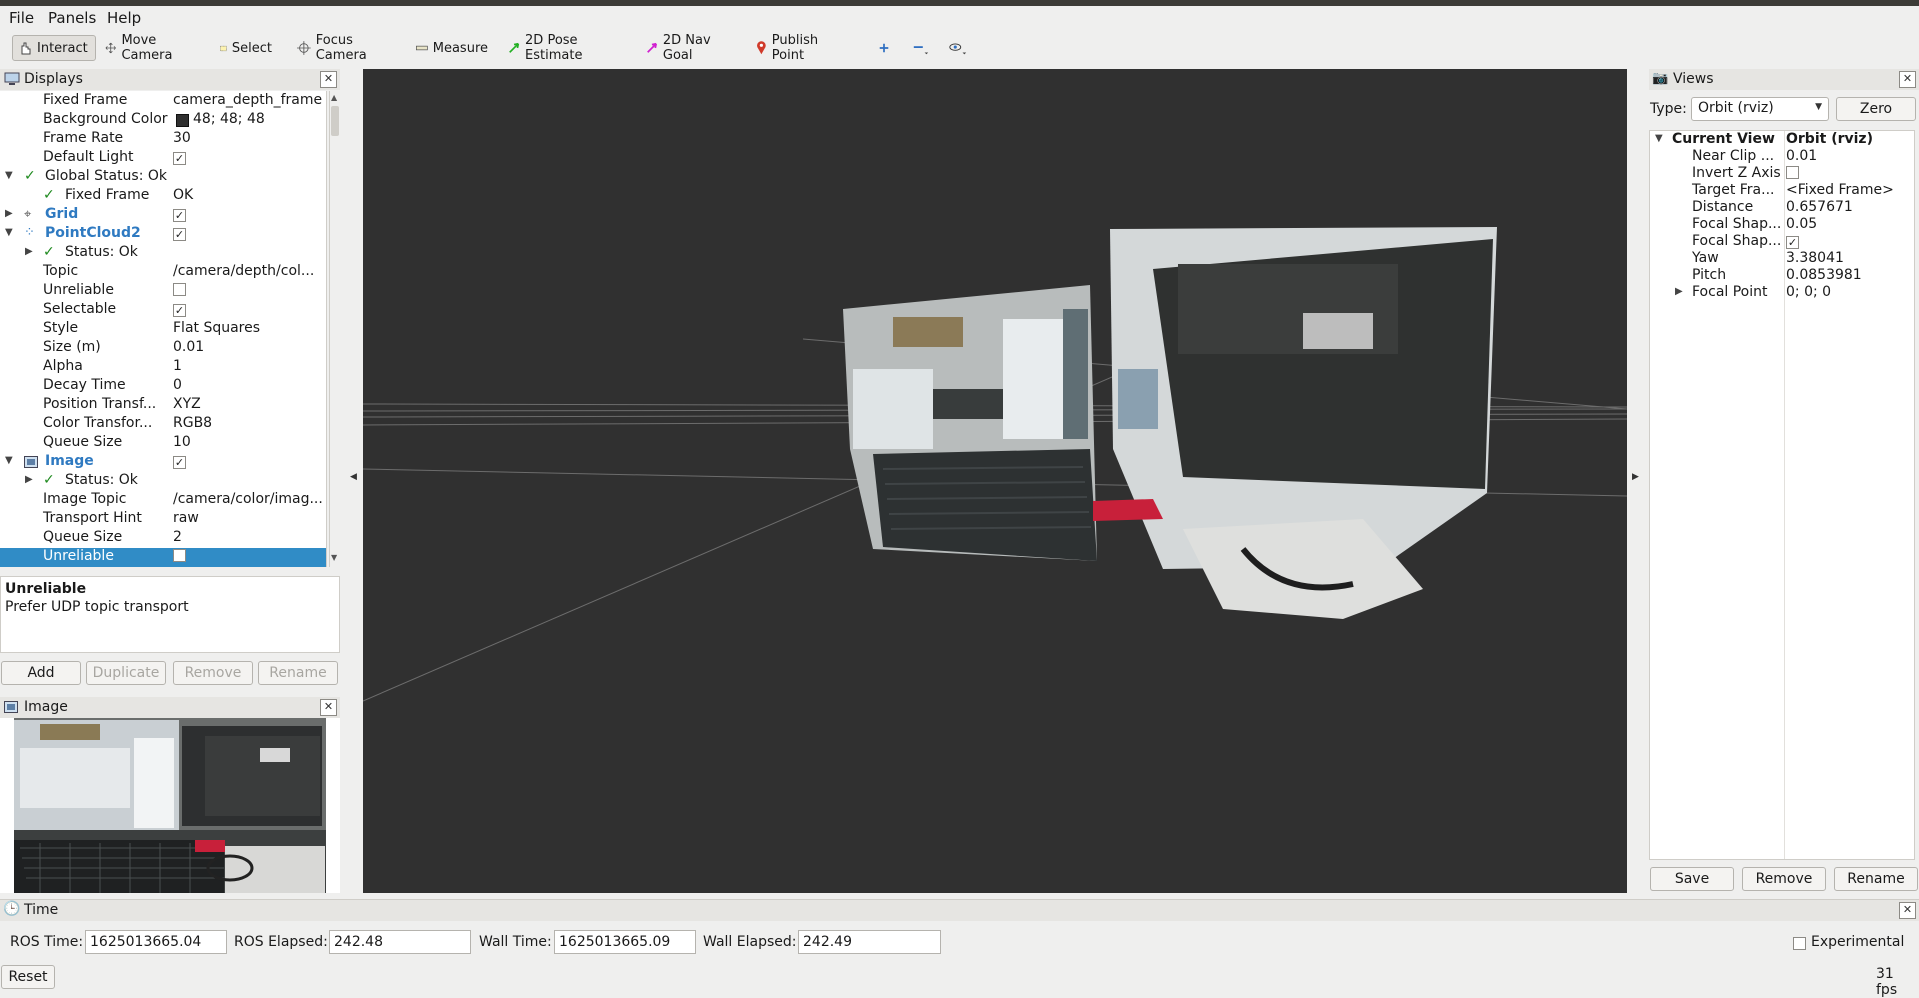 This screenshot has width=1919, height=998. What do you see at coordinates (452, 48) in the screenshot?
I see `measure-tool-button: Measure` at bounding box center [452, 48].